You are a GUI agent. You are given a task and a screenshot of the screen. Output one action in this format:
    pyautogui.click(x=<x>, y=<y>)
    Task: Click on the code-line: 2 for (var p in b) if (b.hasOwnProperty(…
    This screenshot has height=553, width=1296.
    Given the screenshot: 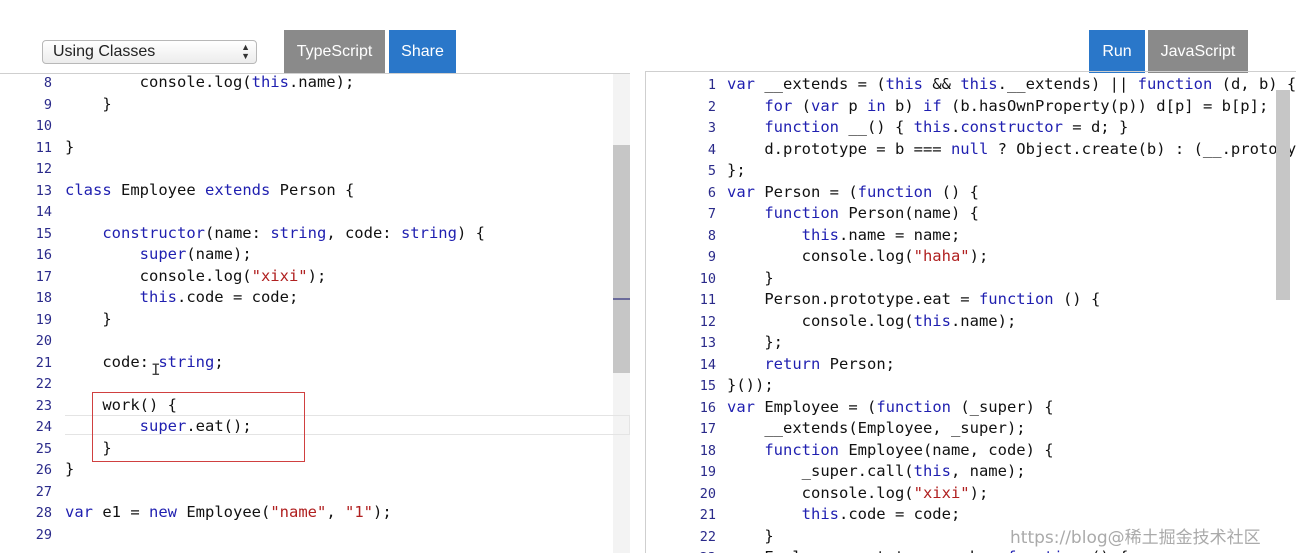 What is the action you would take?
    pyautogui.click(x=957, y=107)
    